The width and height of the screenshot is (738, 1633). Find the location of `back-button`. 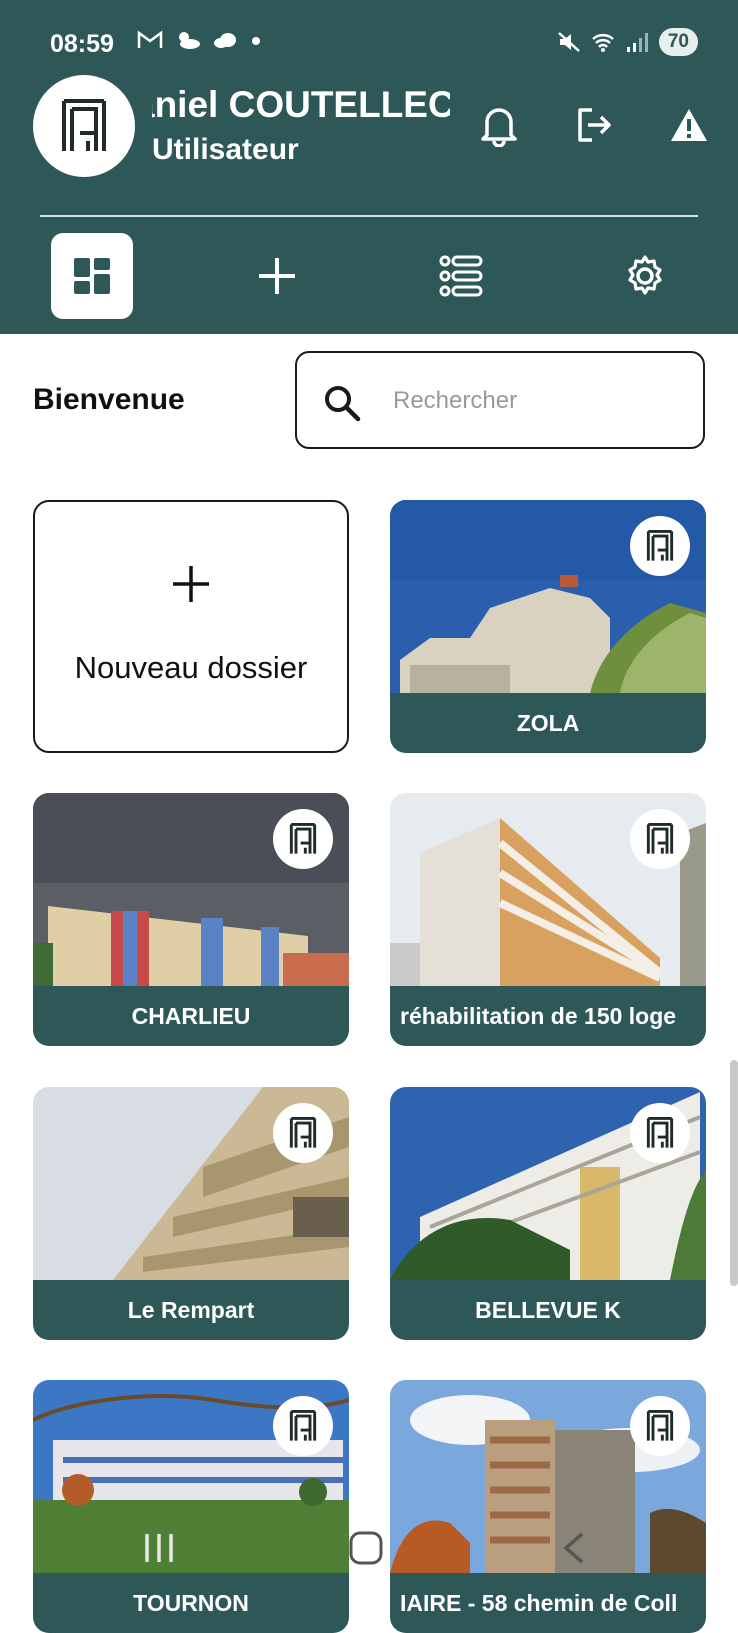

back-button is located at coordinates (574, 1550).